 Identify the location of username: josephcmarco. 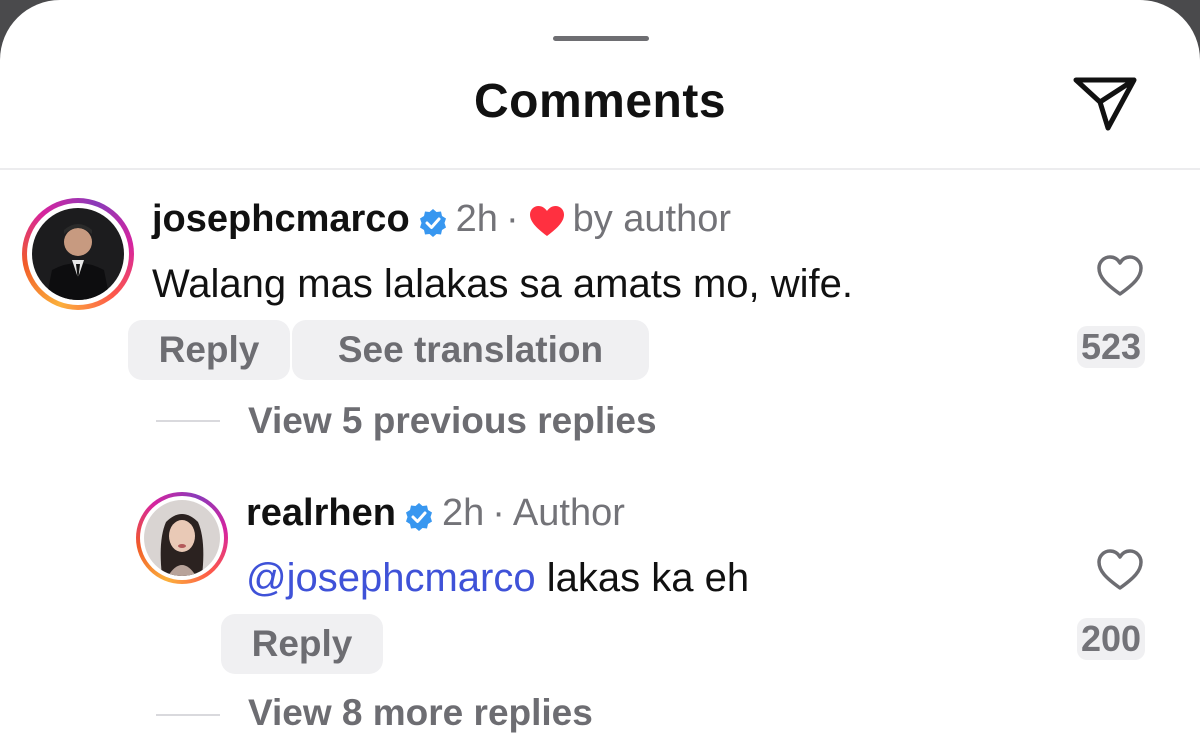
(281, 219).